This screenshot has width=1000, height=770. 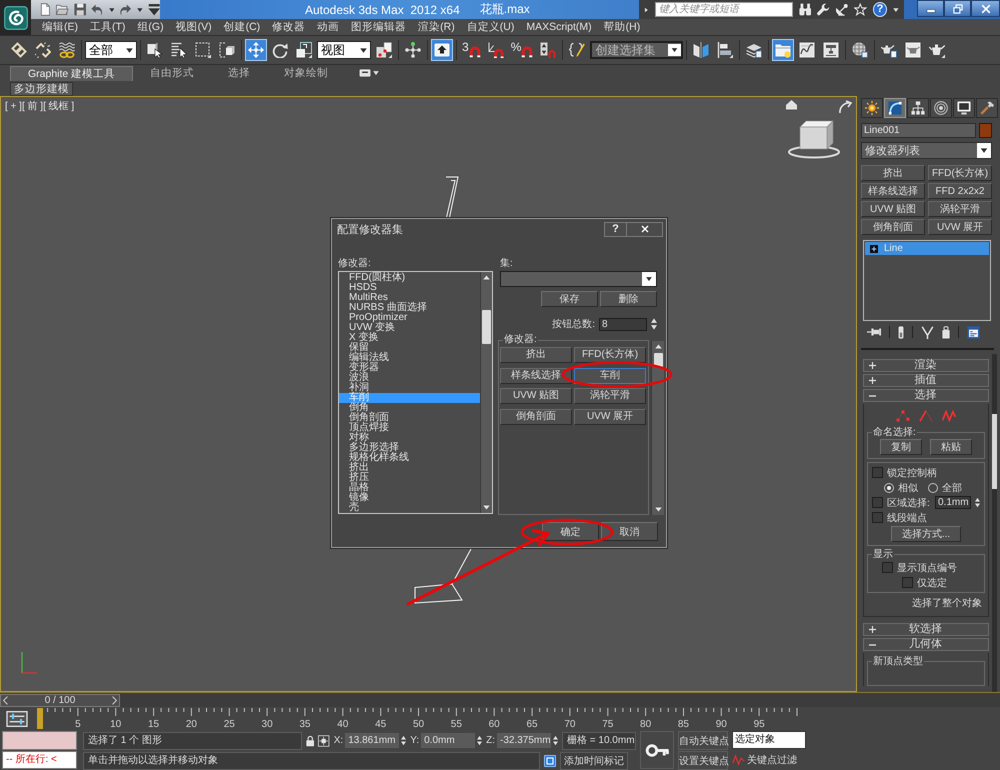 I want to click on plus-icon, so click(x=872, y=380).